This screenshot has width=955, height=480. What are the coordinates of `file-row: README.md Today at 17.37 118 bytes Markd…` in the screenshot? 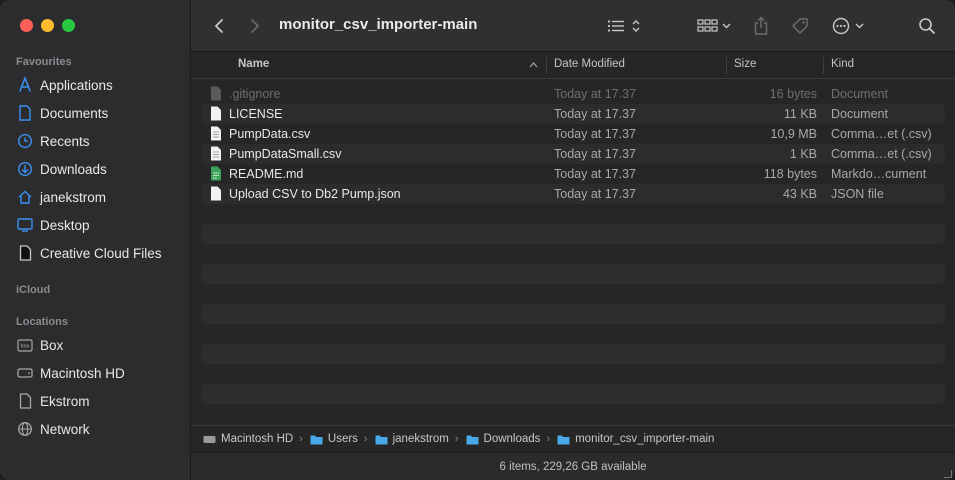 It's located at (573, 174).